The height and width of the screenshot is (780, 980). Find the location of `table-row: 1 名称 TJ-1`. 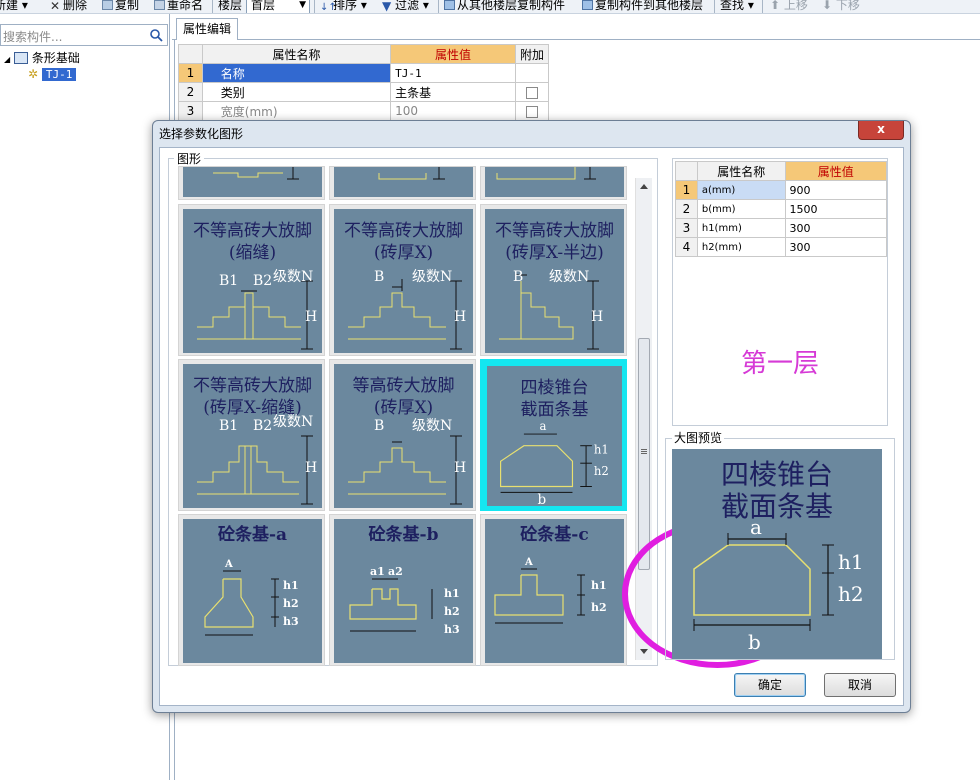

table-row: 1 名称 TJ-1 is located at coordinates (364, 73).